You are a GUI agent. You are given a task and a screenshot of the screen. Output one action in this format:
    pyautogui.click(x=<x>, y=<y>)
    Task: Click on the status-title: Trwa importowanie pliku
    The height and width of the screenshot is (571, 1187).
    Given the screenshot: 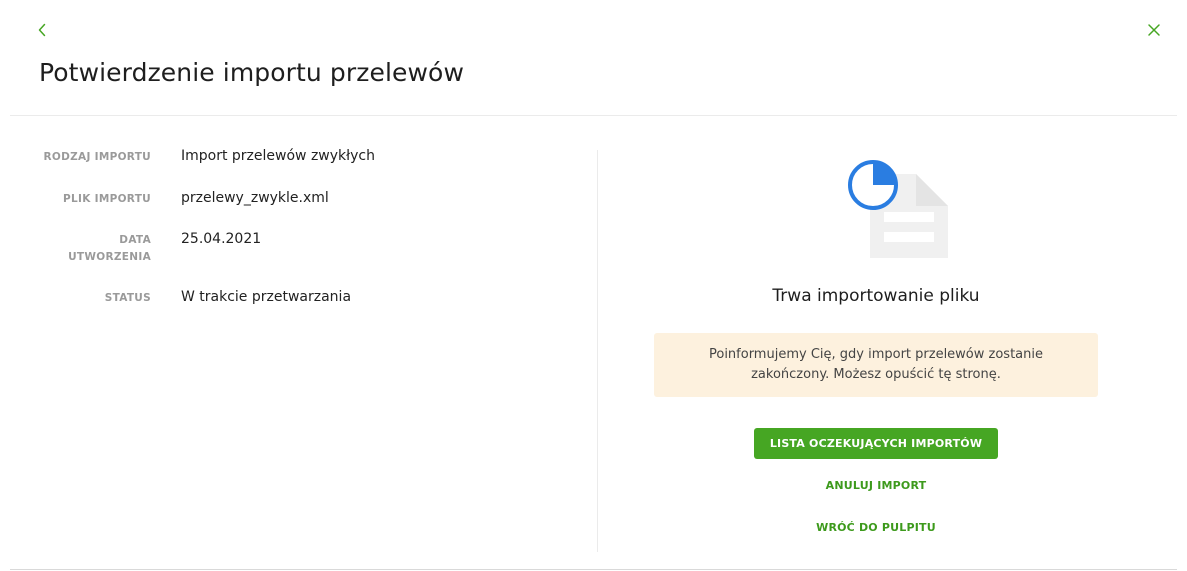 What is the action you would take?
    pyautogui.click(x=876, y=296)
    